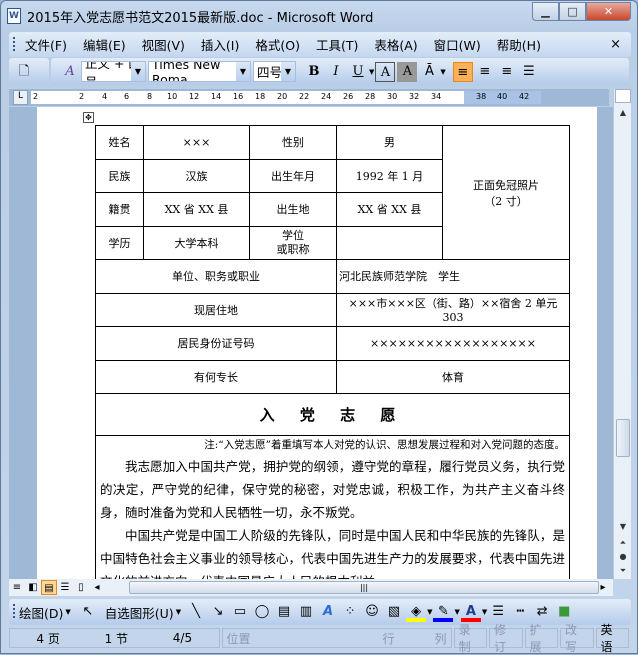 The image size is (638, 655). Describe the element at coordinates (220, 44) in the screenshot. I see `menu-insert: 插入(I)` at that location.